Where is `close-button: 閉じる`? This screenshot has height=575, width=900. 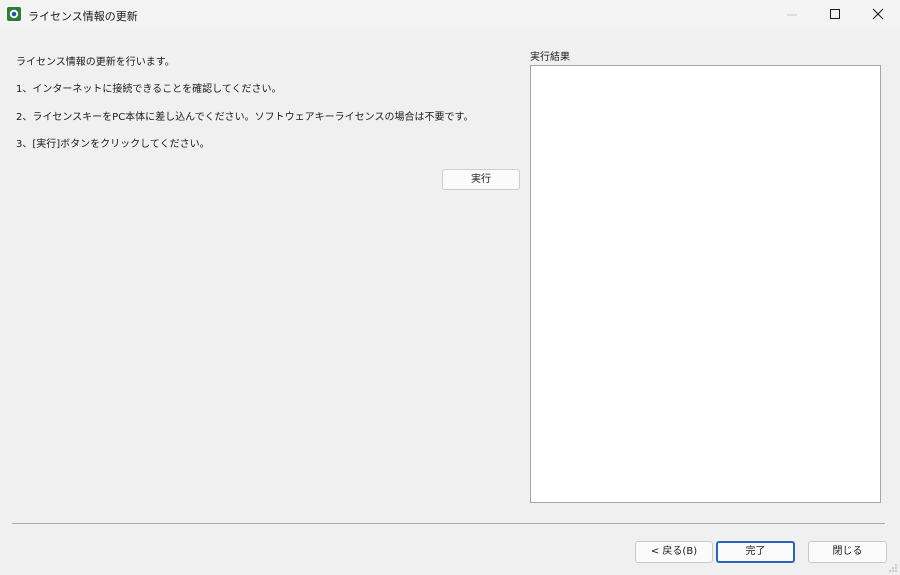
close-button: 閉じる is located at coordinates (847, 552).